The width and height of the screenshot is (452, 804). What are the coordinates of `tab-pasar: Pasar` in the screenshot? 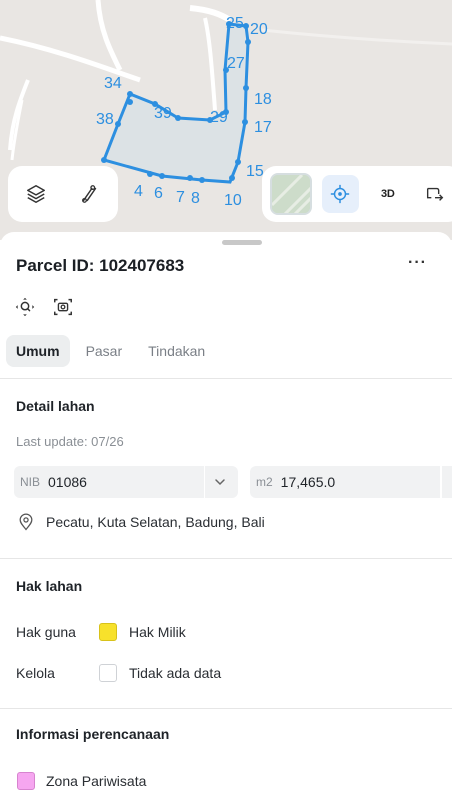 It's located at (104, 351).